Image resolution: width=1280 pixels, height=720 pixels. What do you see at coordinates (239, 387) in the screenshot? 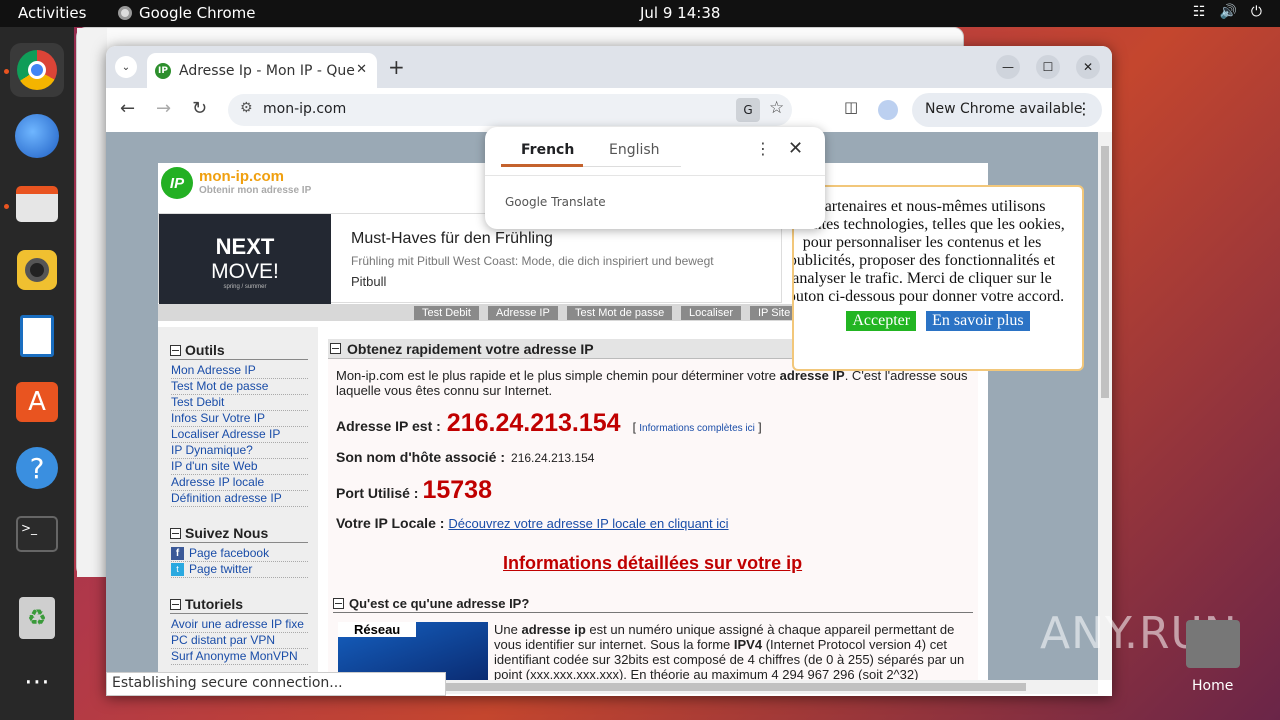
I see `sidebar-link: Test Mot de passe` at bounding box center [239, 387].